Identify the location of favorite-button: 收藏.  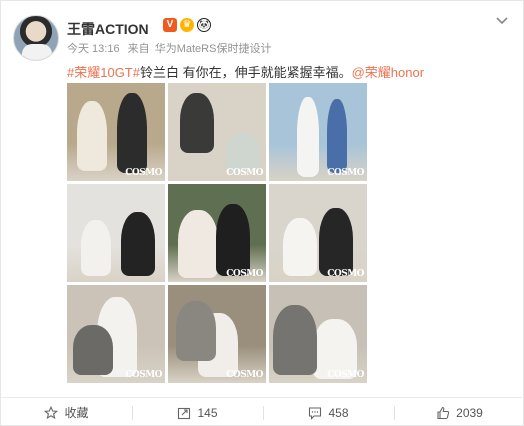
(66, 412).